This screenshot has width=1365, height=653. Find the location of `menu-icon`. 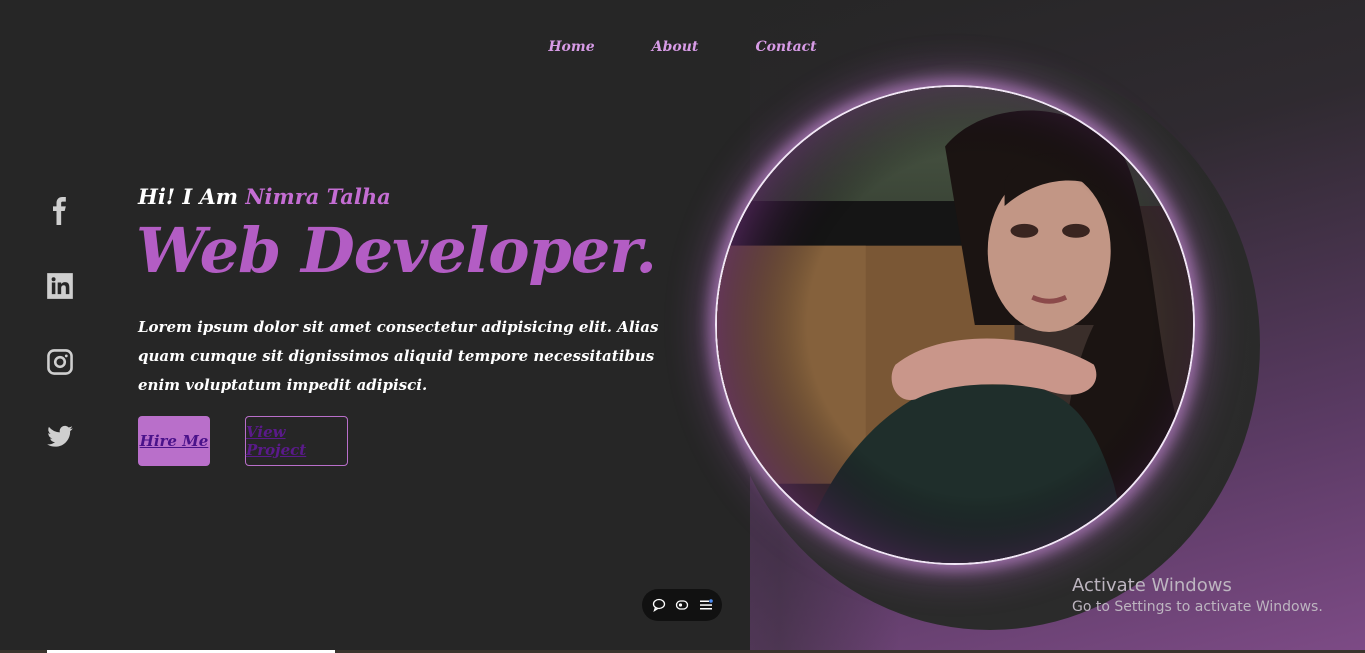

menu-icon is located at coordinates (706, 605).